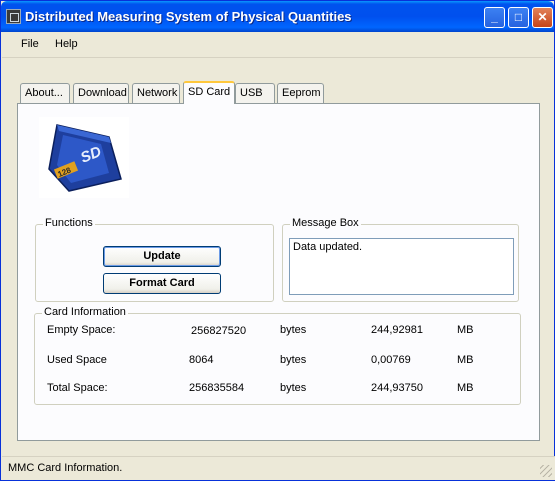  Describe the element at coordinates (65, 468) in the screenshot. I see `status-text: MMC Card Information.` at that location.